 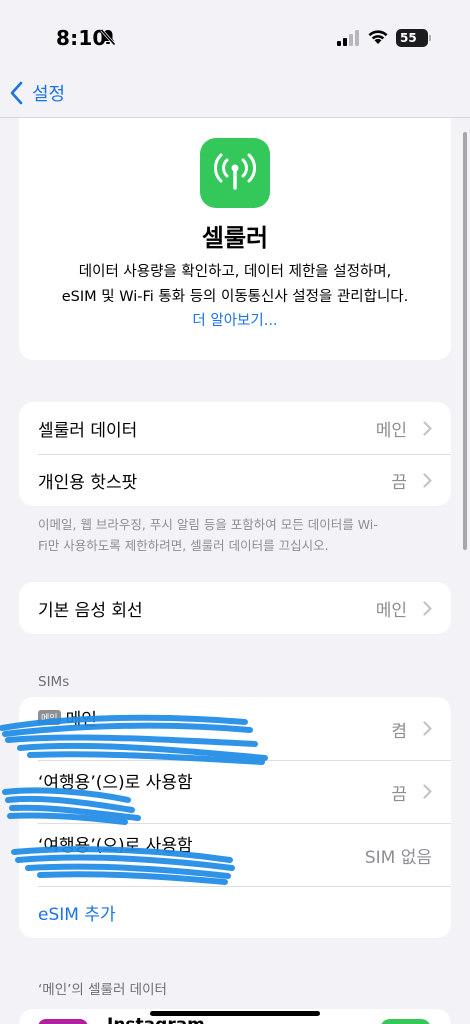 What do you see at coordinates (54, 682) in the screenshot?
I see `sims-header: SIMs` at bounding box center [54, 682].